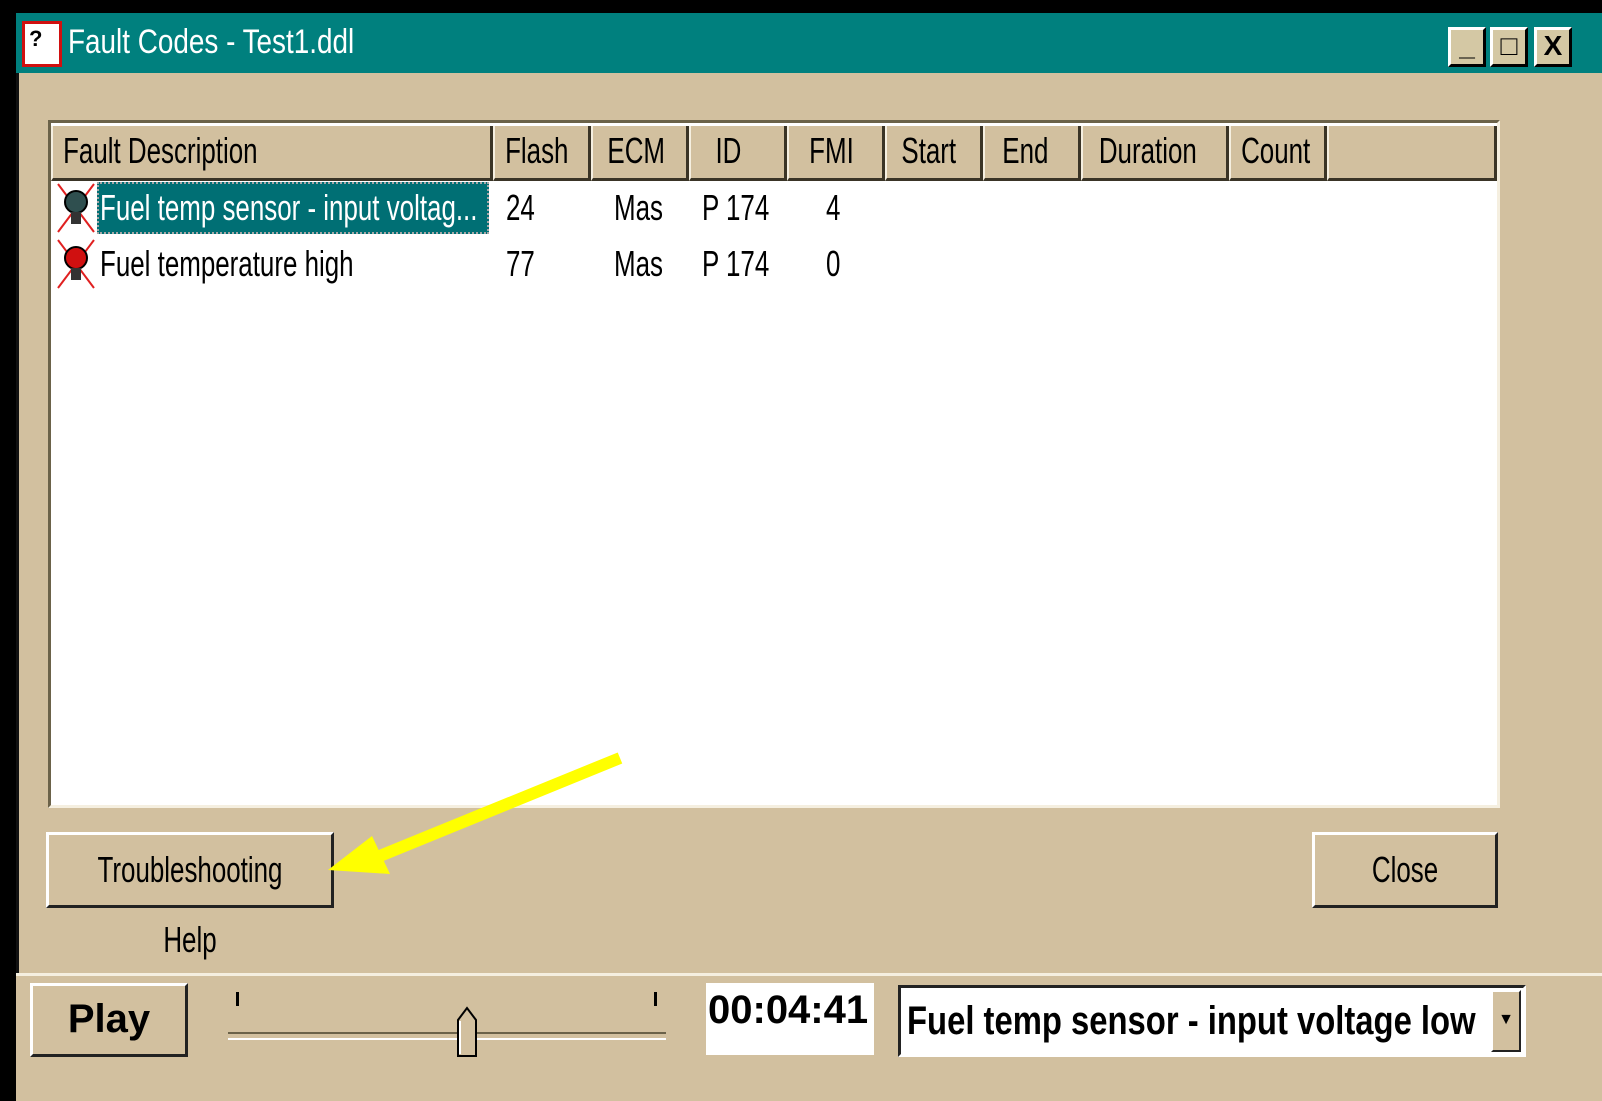 The width and height of the screenshot is (1602, 1101). I want to click on column-header-id: ID, so click(738, 153).